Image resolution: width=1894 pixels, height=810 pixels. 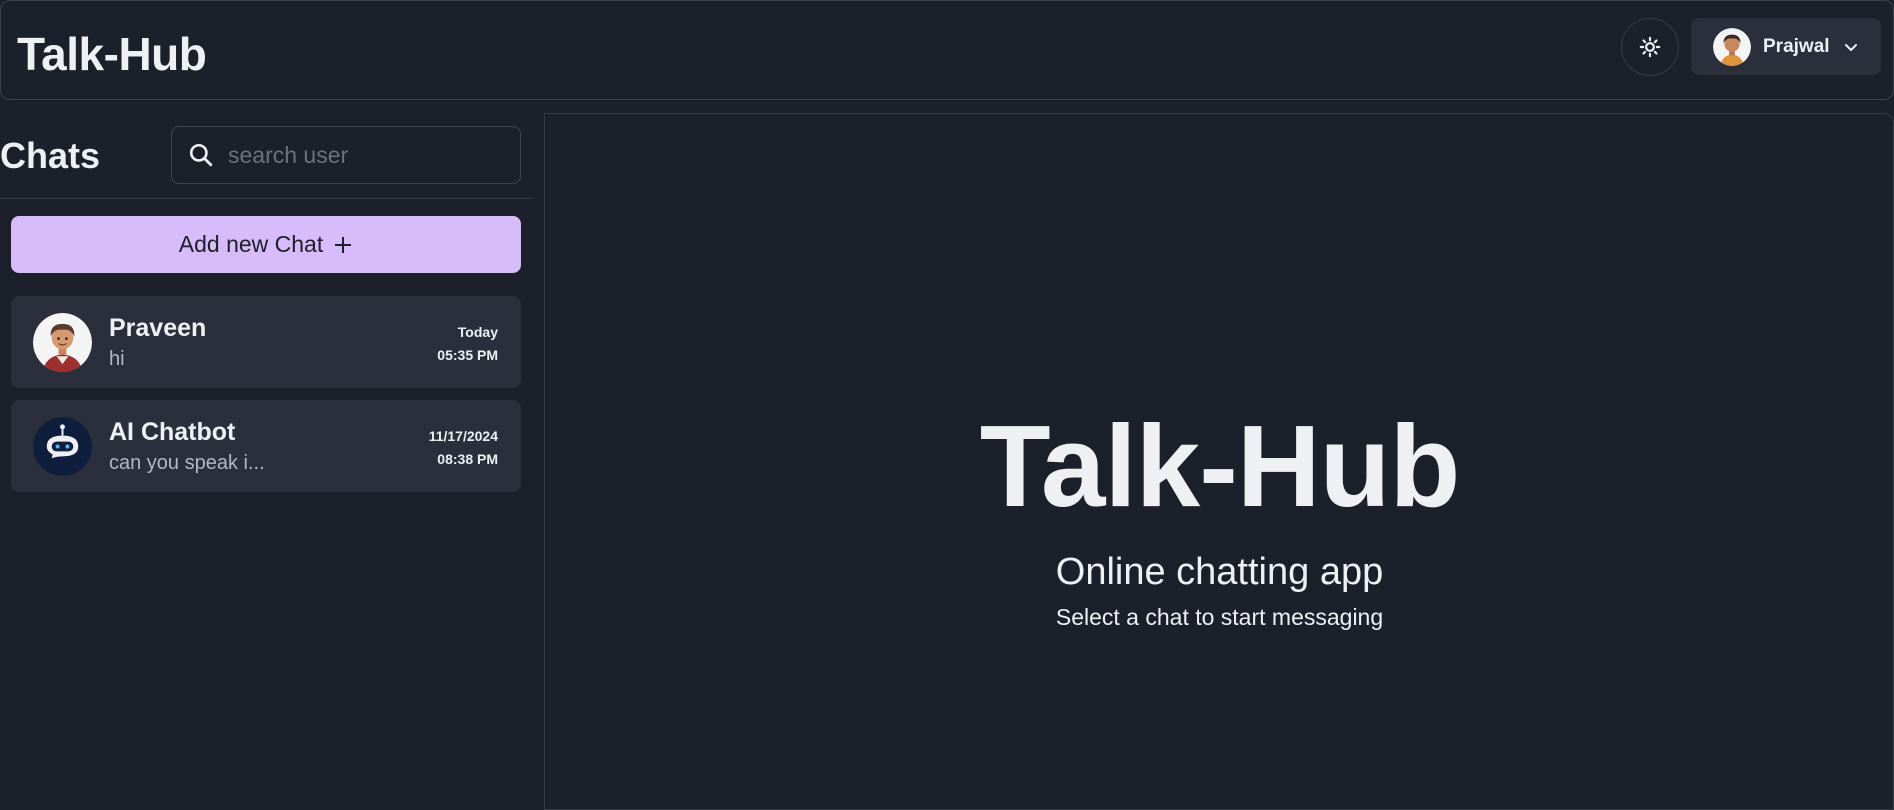 I want to click on user-avatar, so click(x=1732, y=46).